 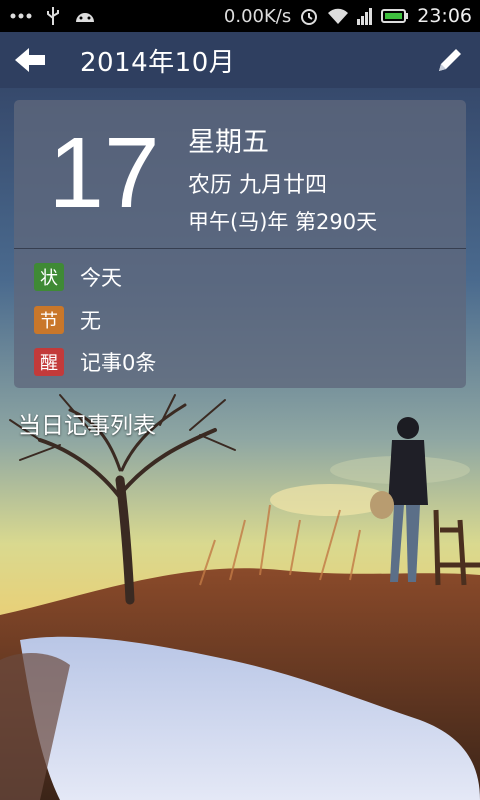 I want to click on status-row: 状 今天, so click(x=78, y=277).